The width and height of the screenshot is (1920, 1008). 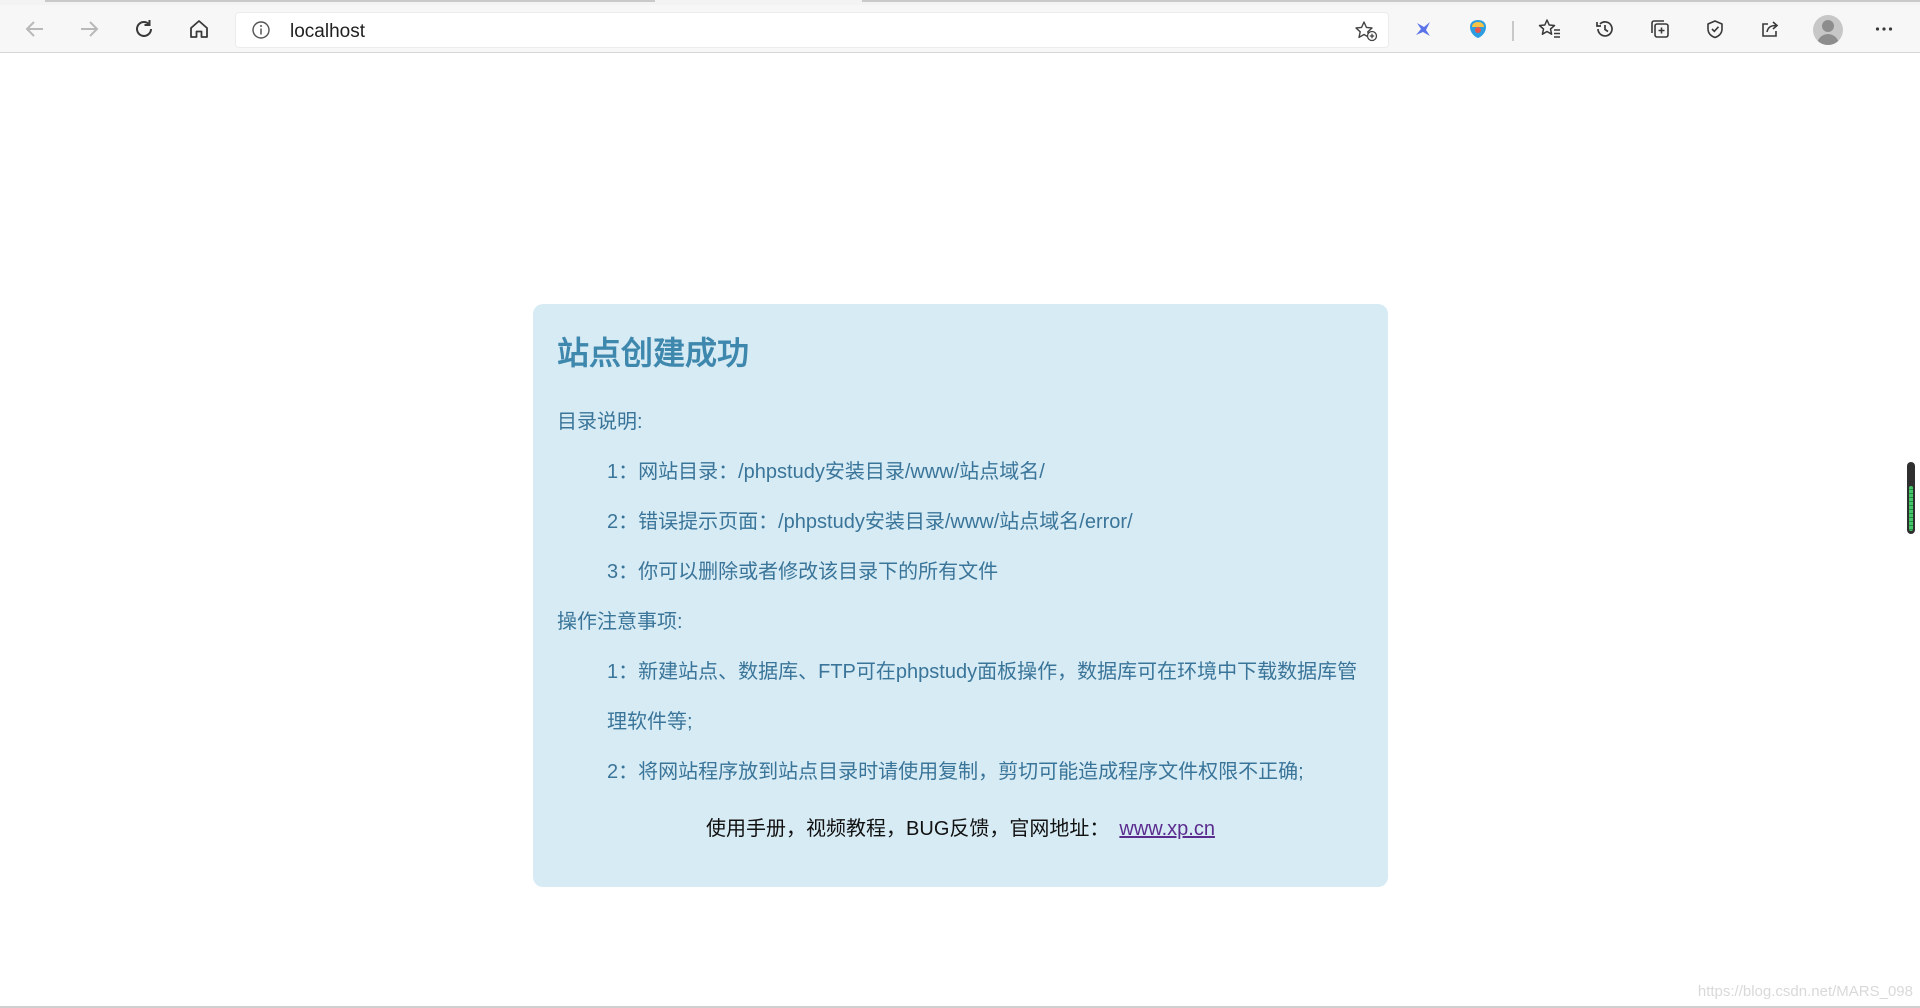 I want to click on extension-bird-button, so click(x=1423, y=29).